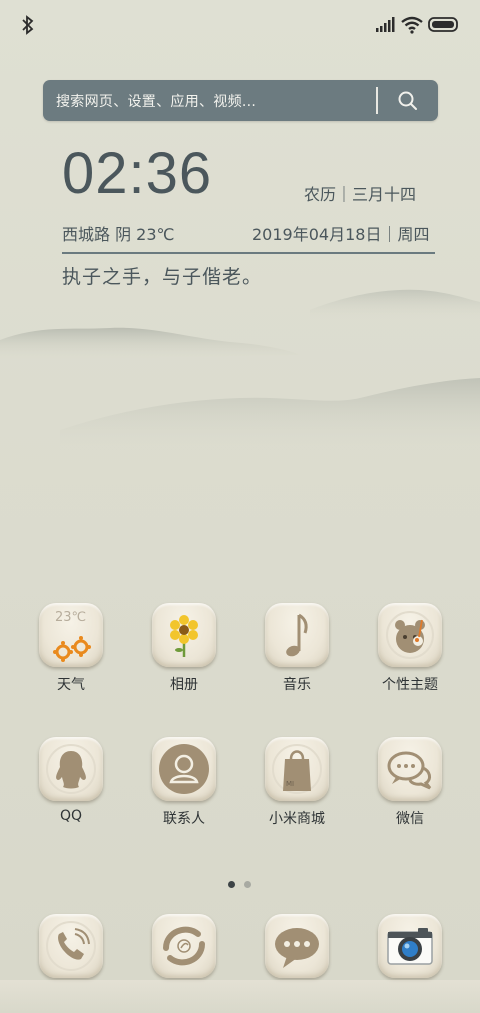 This screenshot has width=480, height=1013. Describe the element at coordinates (162, 277) in the screenshot. I see `widget-quote: 执子之手，与子偕老。` at that location.